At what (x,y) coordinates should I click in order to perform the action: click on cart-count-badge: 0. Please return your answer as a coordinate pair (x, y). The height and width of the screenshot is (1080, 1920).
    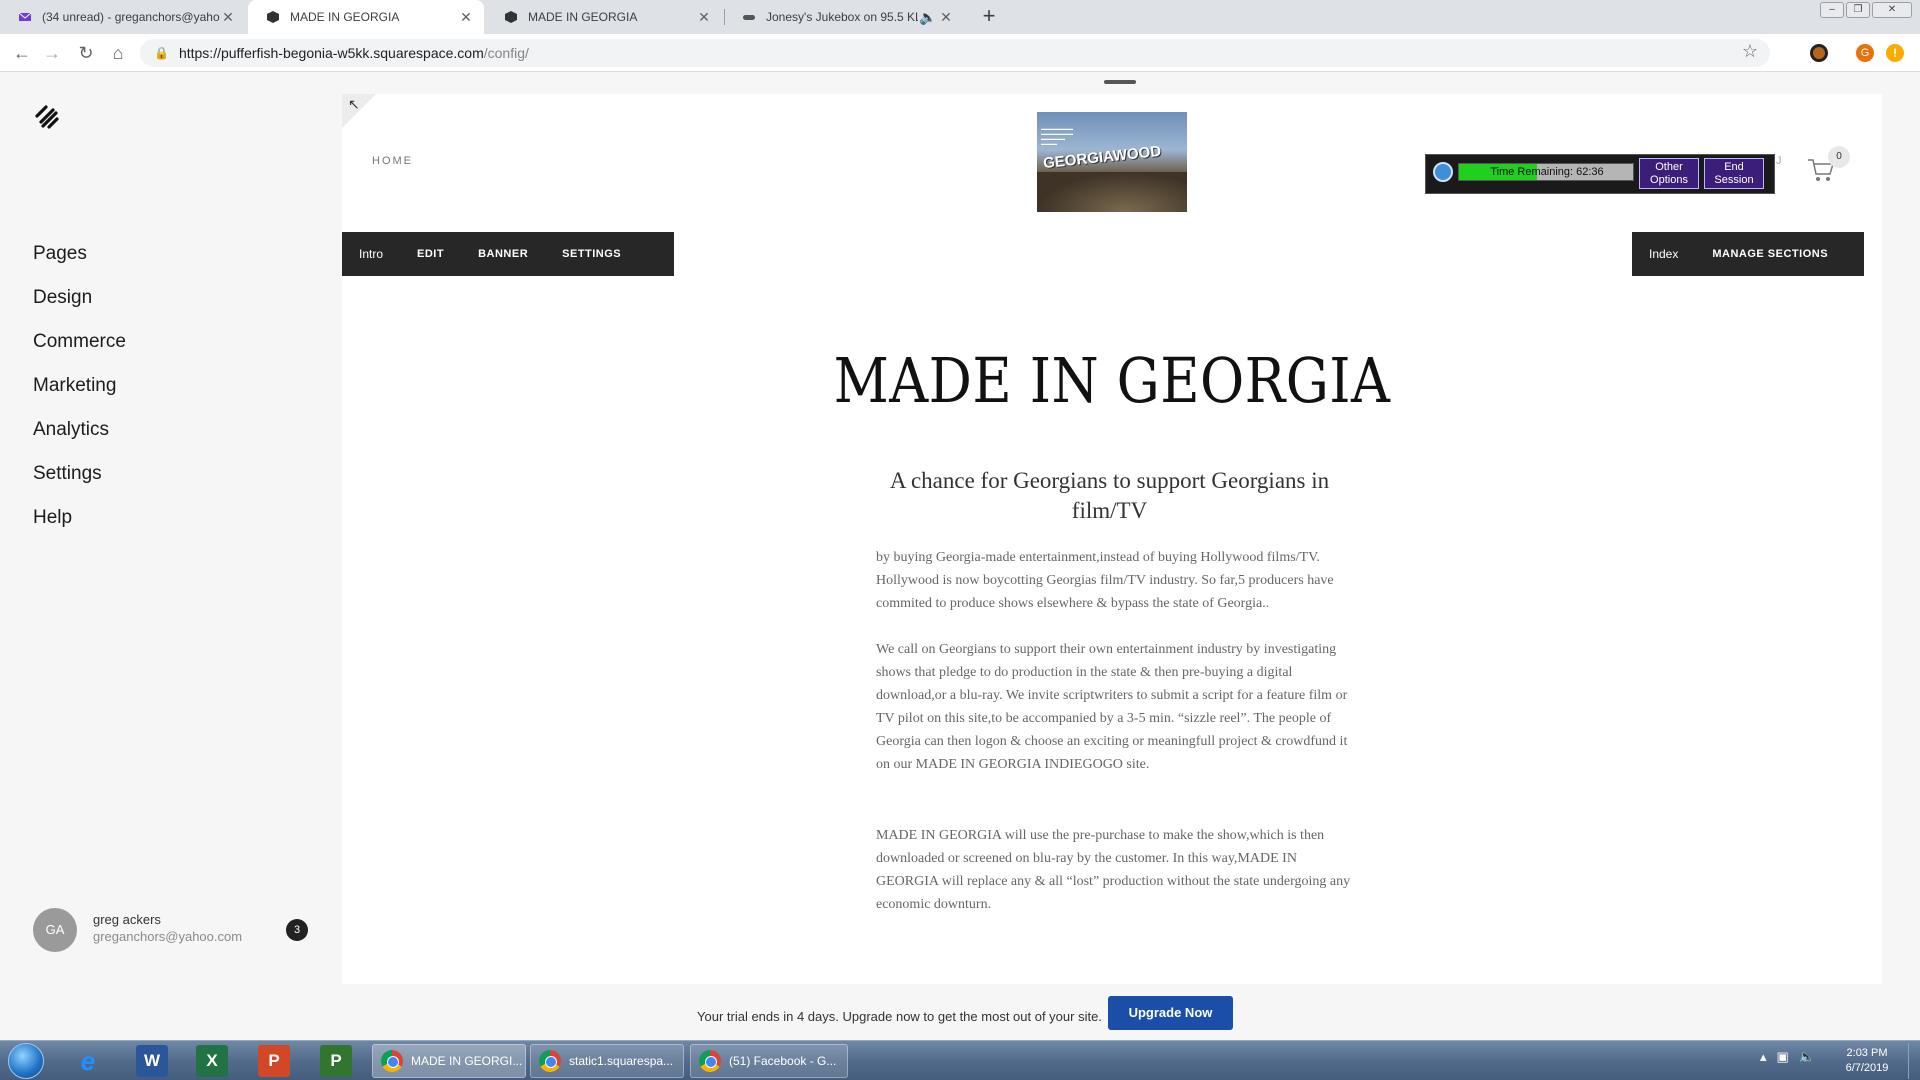
    Looking at the image, I should click on (1839, 157).